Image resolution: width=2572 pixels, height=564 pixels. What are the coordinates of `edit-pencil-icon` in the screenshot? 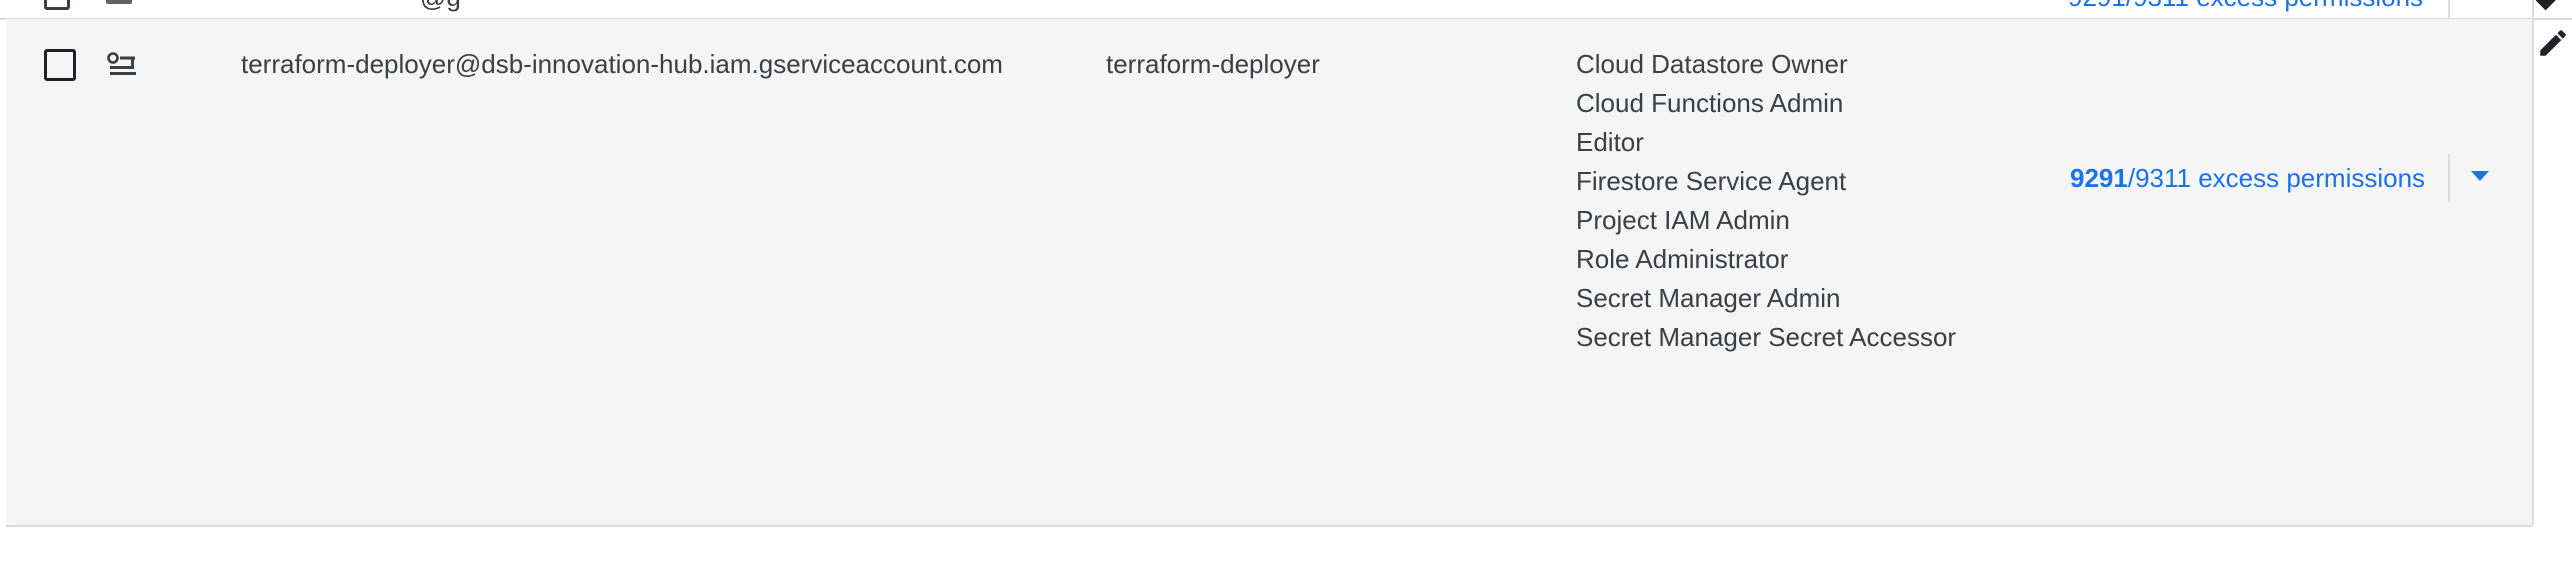 It's located at (2553, 43).